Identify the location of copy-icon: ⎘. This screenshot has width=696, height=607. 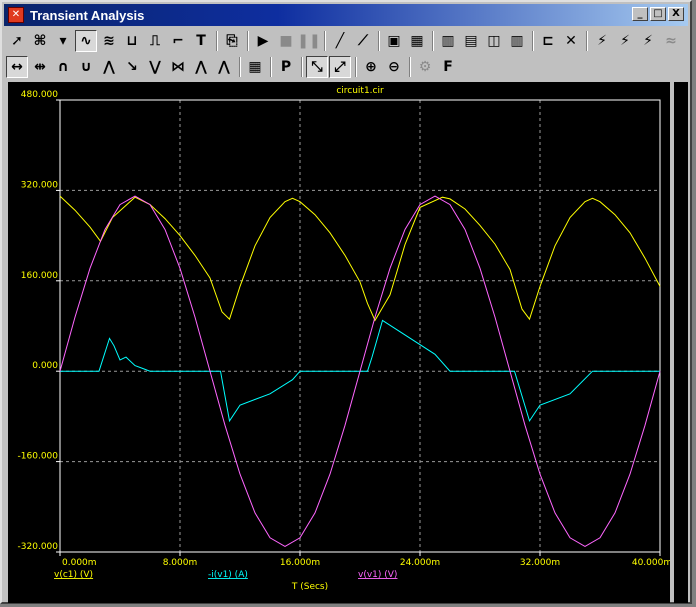
(232, 41).